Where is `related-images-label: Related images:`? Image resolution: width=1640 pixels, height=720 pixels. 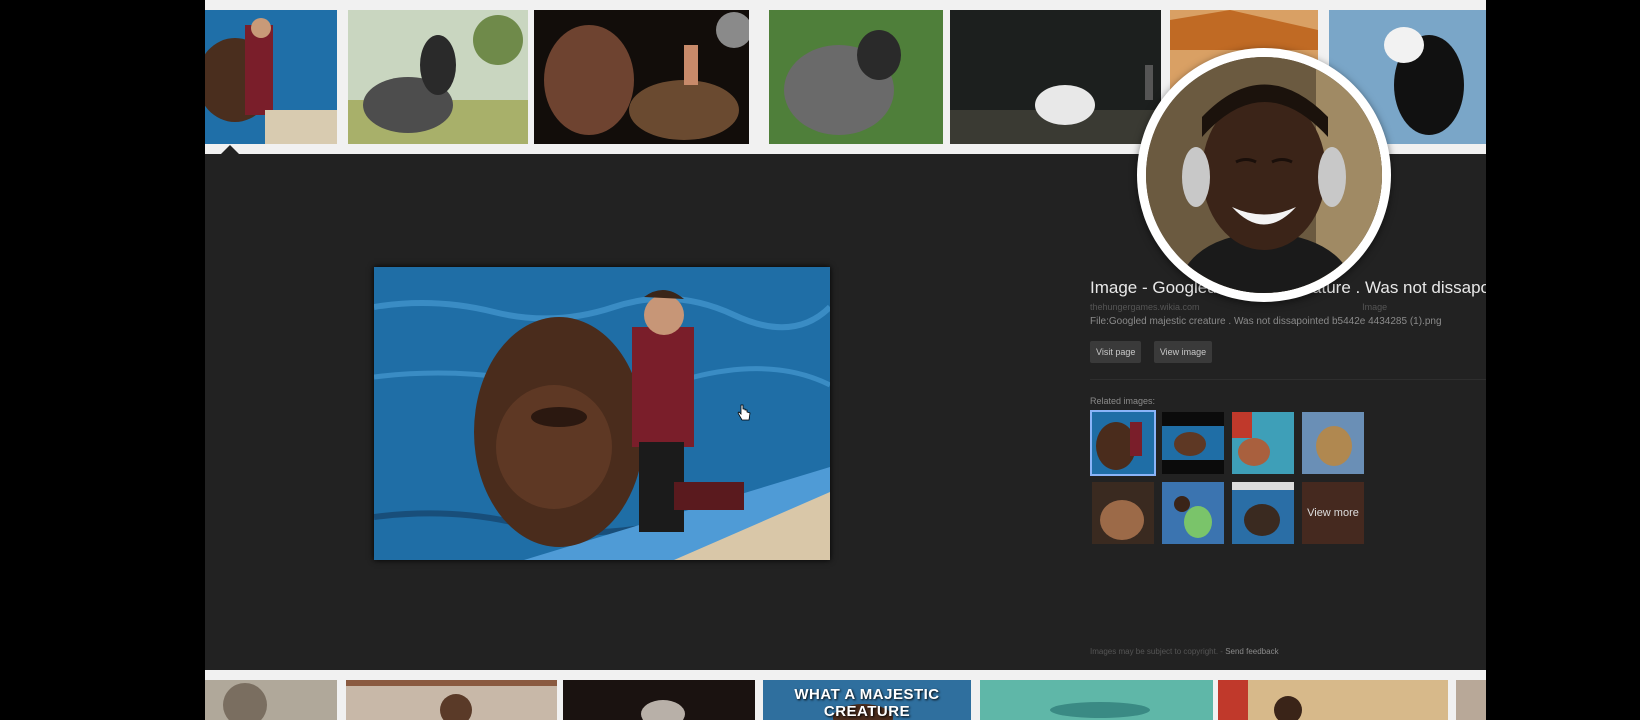
related-images-label: Related images: is located at coordinates (1123, 401).